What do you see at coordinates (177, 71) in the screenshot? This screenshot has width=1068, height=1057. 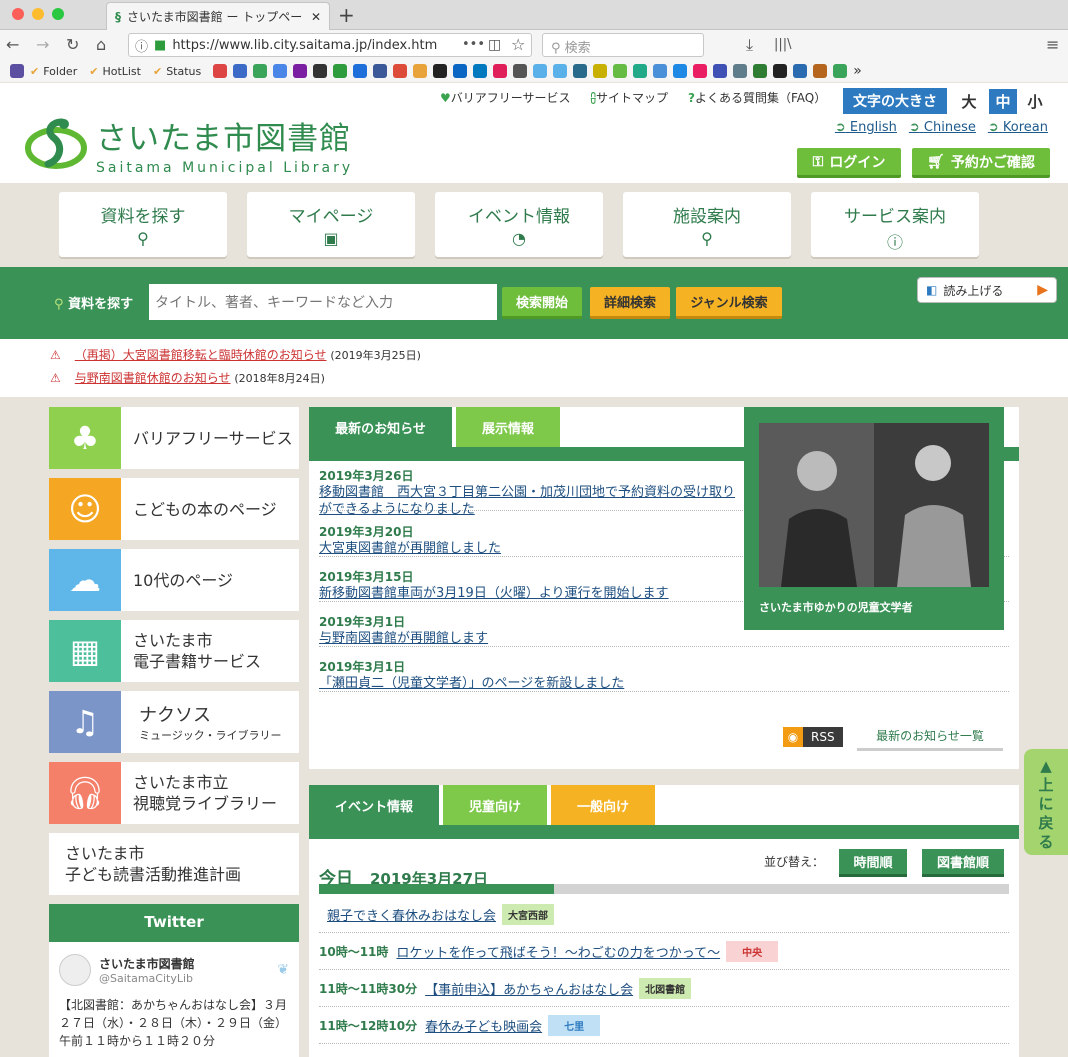 I see `bookmark-status: ✔ Status` at bounding box center [177, 71].